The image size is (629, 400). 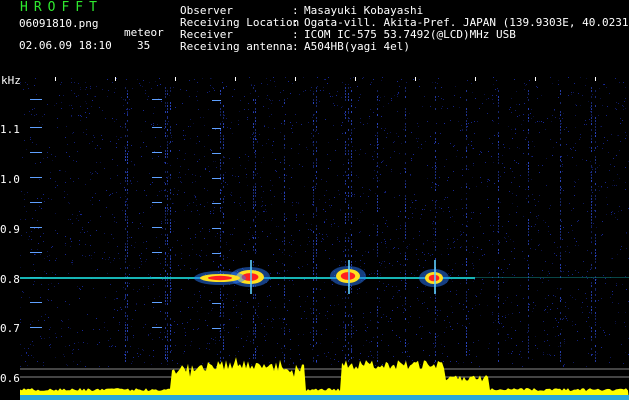 What do you see at coordinates (144, 45) in the screenshot?
I see `meteor-count-value: 35` at bounding box center [144, 45].